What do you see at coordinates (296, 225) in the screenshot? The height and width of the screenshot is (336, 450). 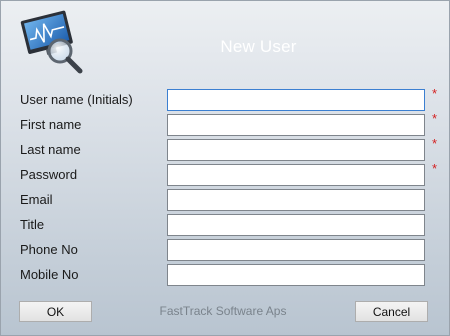 I see `title-input` at bounding box center [296, 225].